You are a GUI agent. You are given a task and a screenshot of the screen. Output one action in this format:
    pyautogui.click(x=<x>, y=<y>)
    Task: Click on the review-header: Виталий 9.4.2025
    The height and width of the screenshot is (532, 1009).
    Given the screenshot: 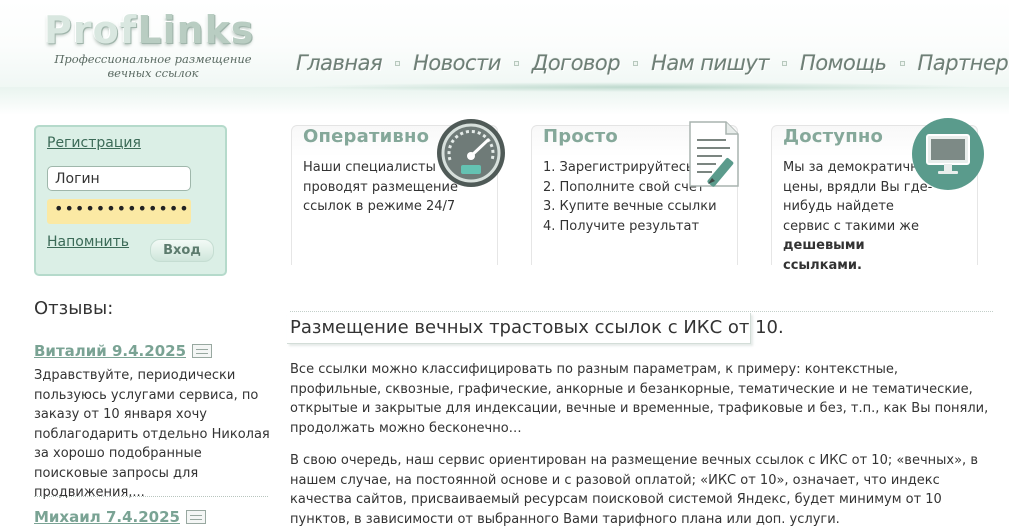 What is the action you would take?
    pyautogui.click(x=152, y=351)
    